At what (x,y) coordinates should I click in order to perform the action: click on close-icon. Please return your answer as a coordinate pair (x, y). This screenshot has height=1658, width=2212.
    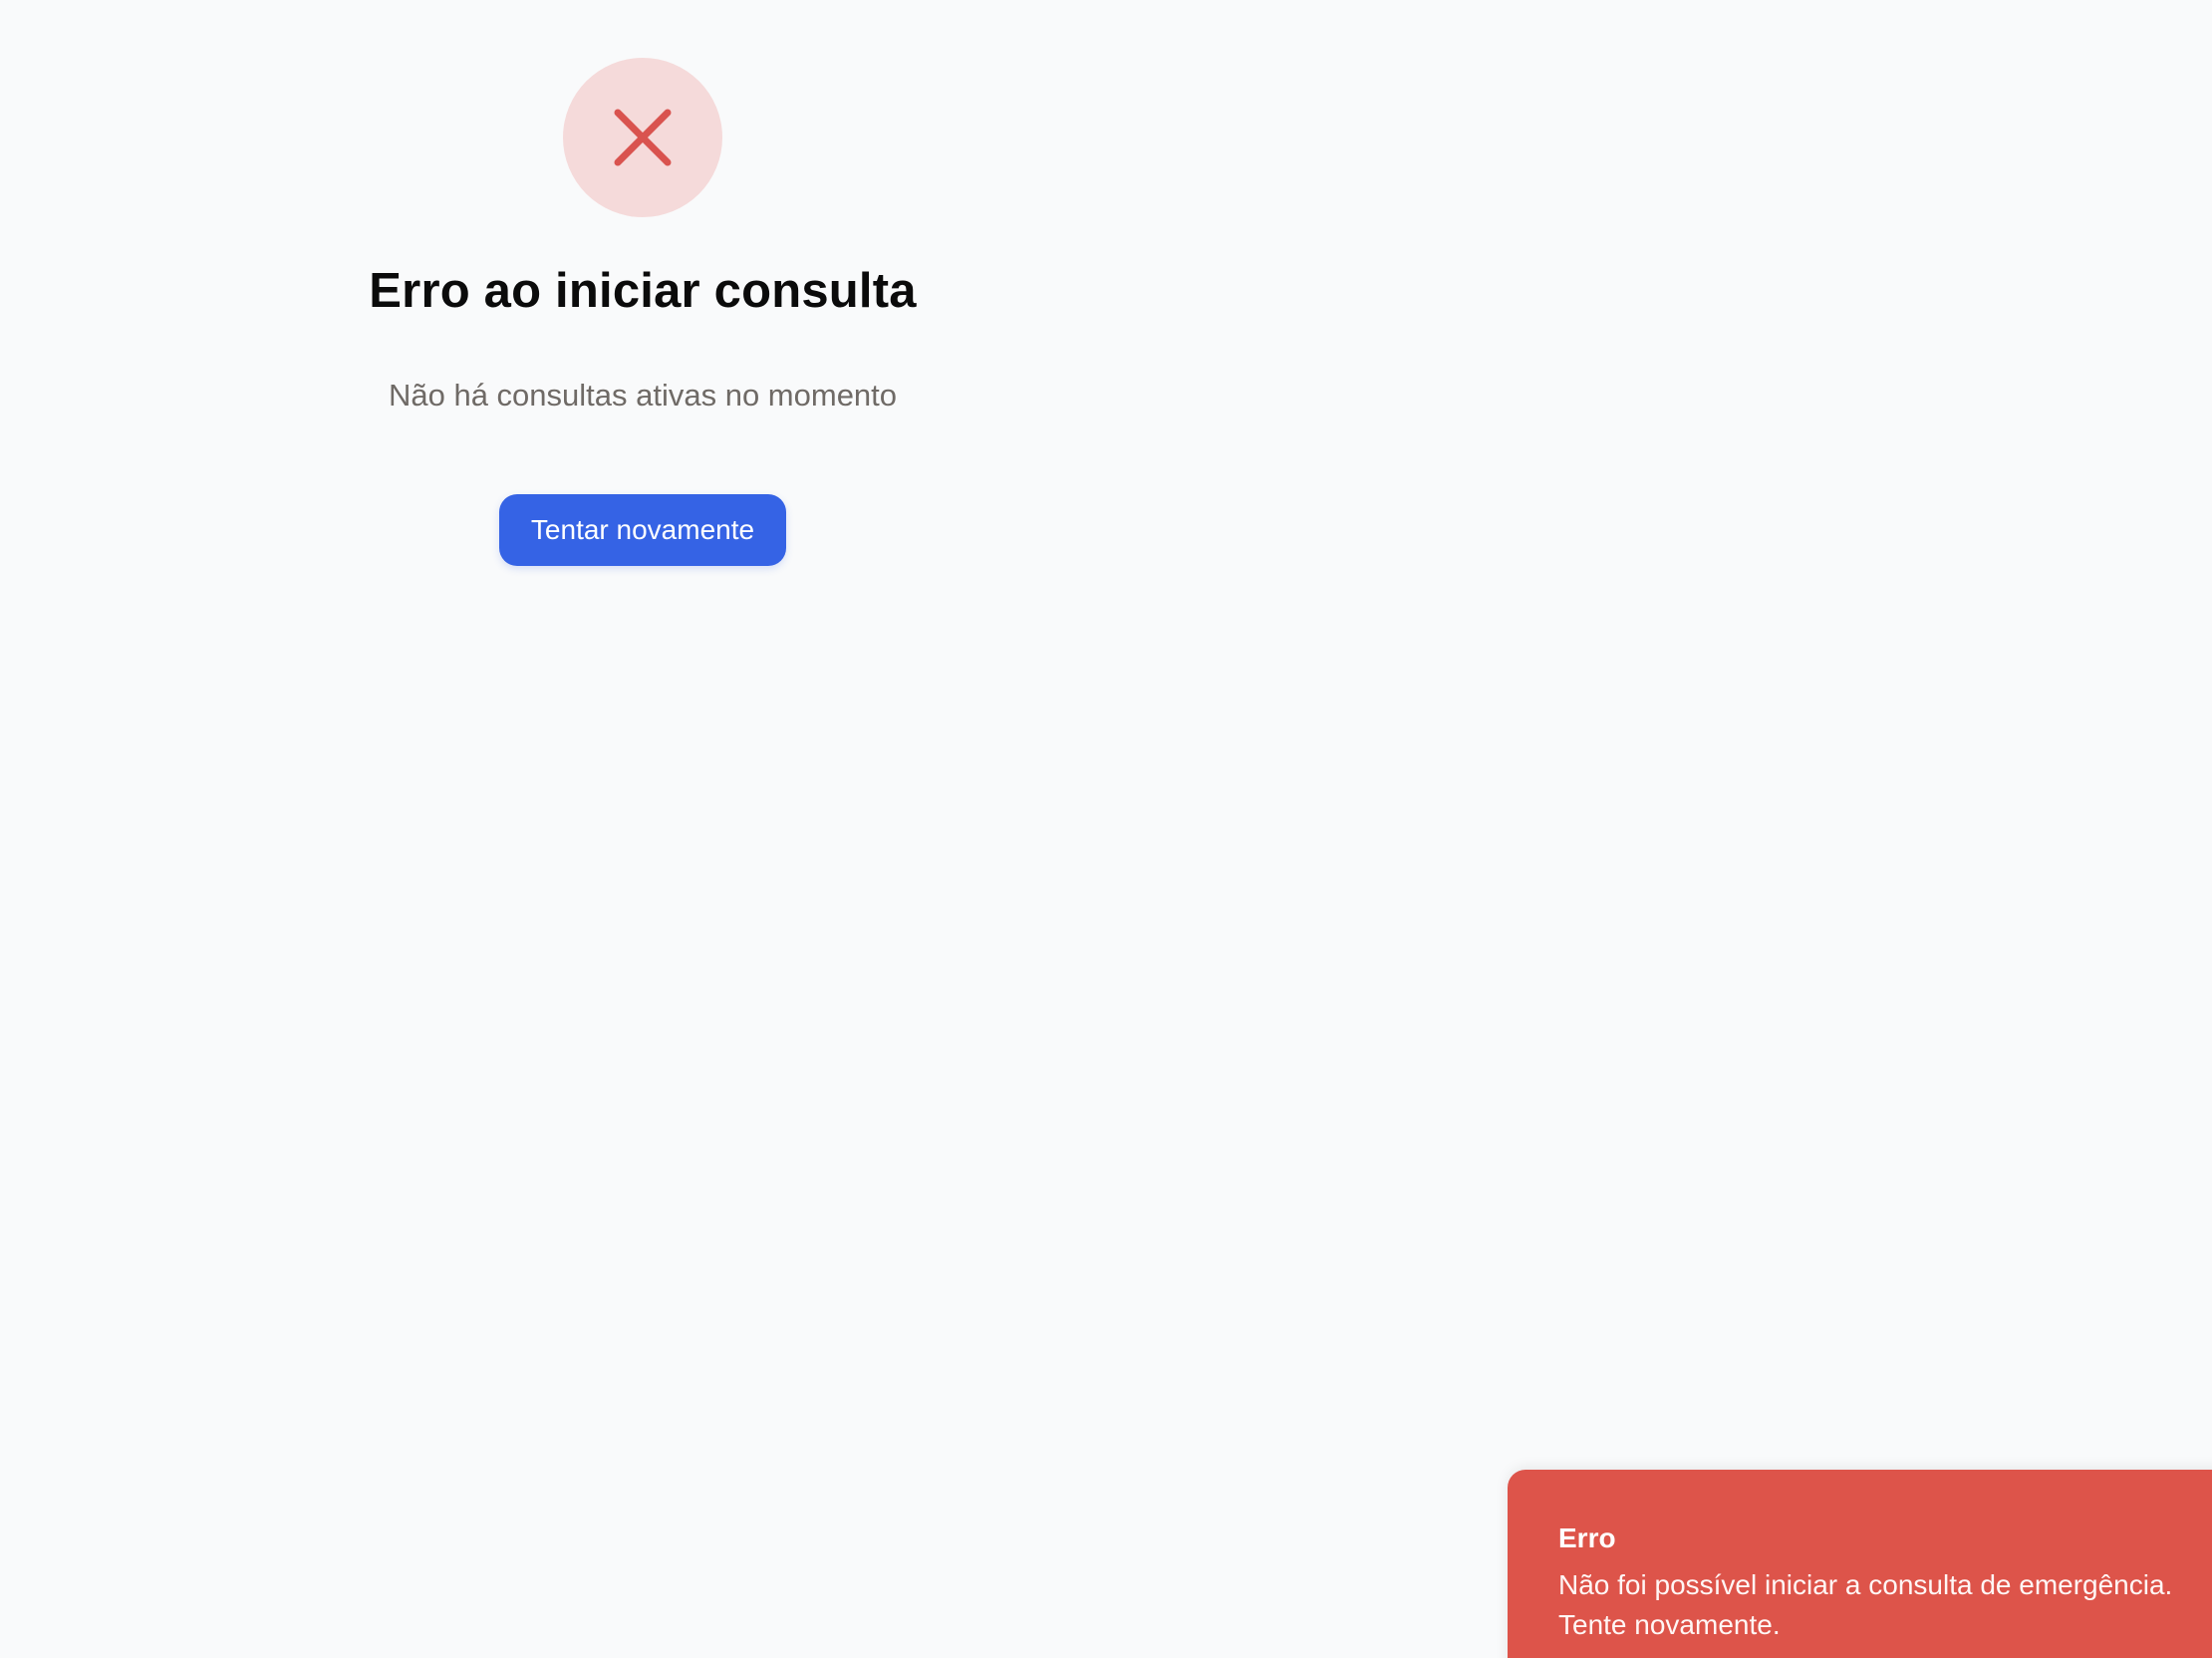
    Looking at the image, I should click on (643, 137).